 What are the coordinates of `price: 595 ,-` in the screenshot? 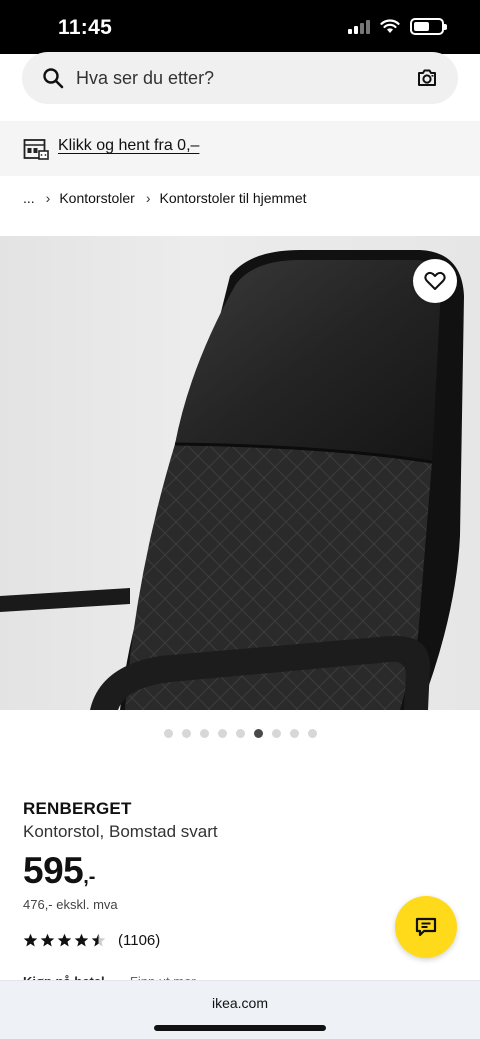 It's located at (59, 871).